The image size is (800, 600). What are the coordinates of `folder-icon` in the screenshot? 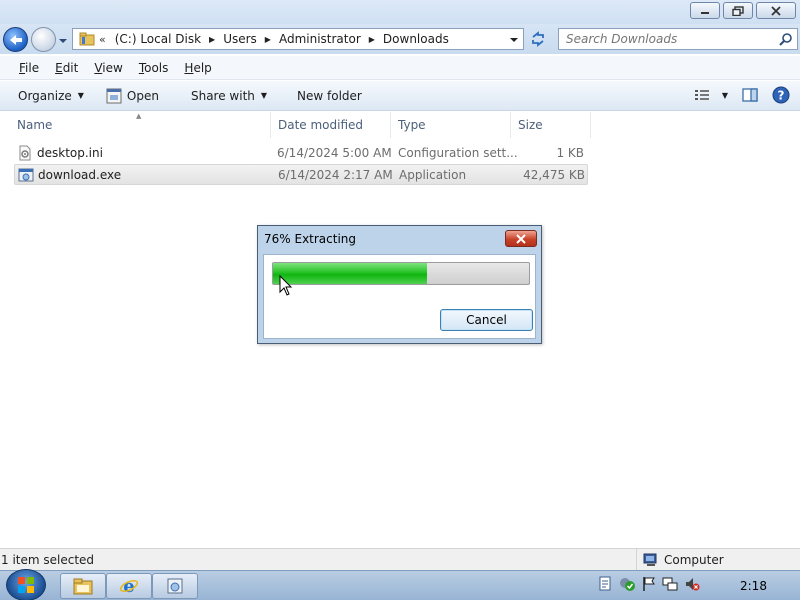 It's located at (87, 39).